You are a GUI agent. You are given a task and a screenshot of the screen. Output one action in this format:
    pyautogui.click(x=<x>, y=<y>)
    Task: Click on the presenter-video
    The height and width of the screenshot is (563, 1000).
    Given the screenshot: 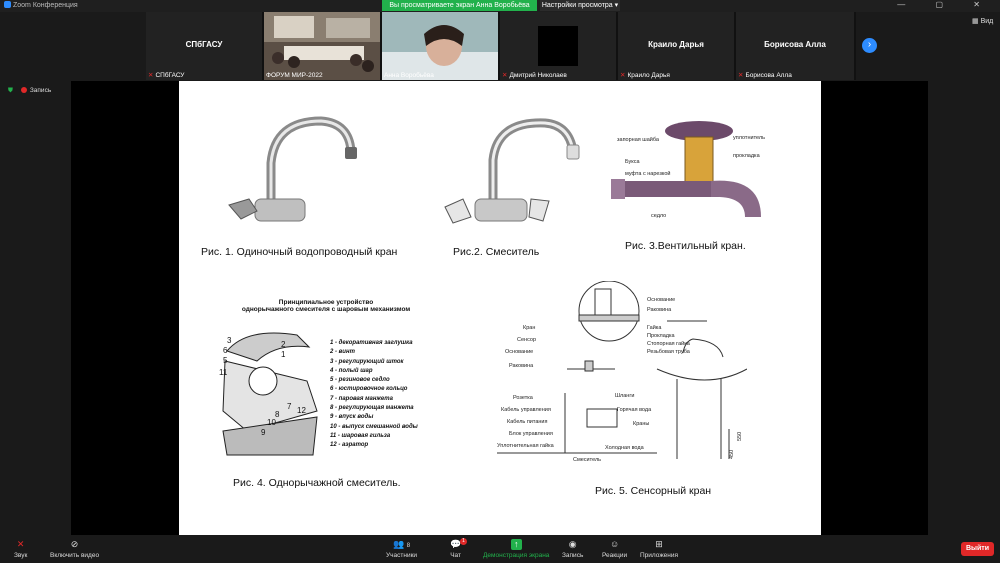 What is the action you would take?
    pyautogui.click(x=440, y=46)
    